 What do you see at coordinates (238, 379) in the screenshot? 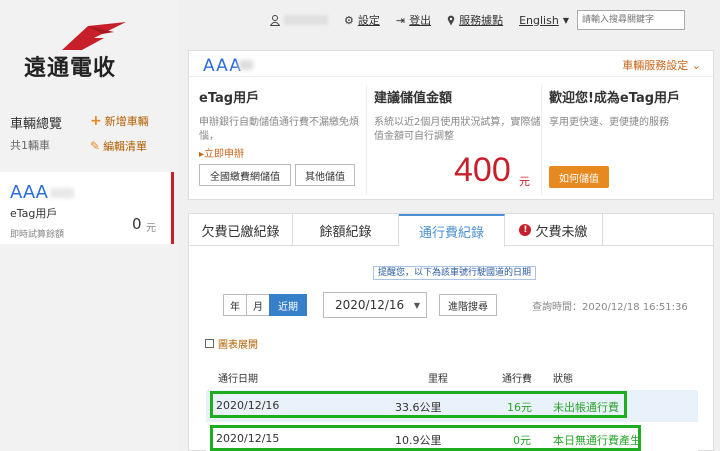
I see `col-date: 通行日期` at bounding box center [238, 379].